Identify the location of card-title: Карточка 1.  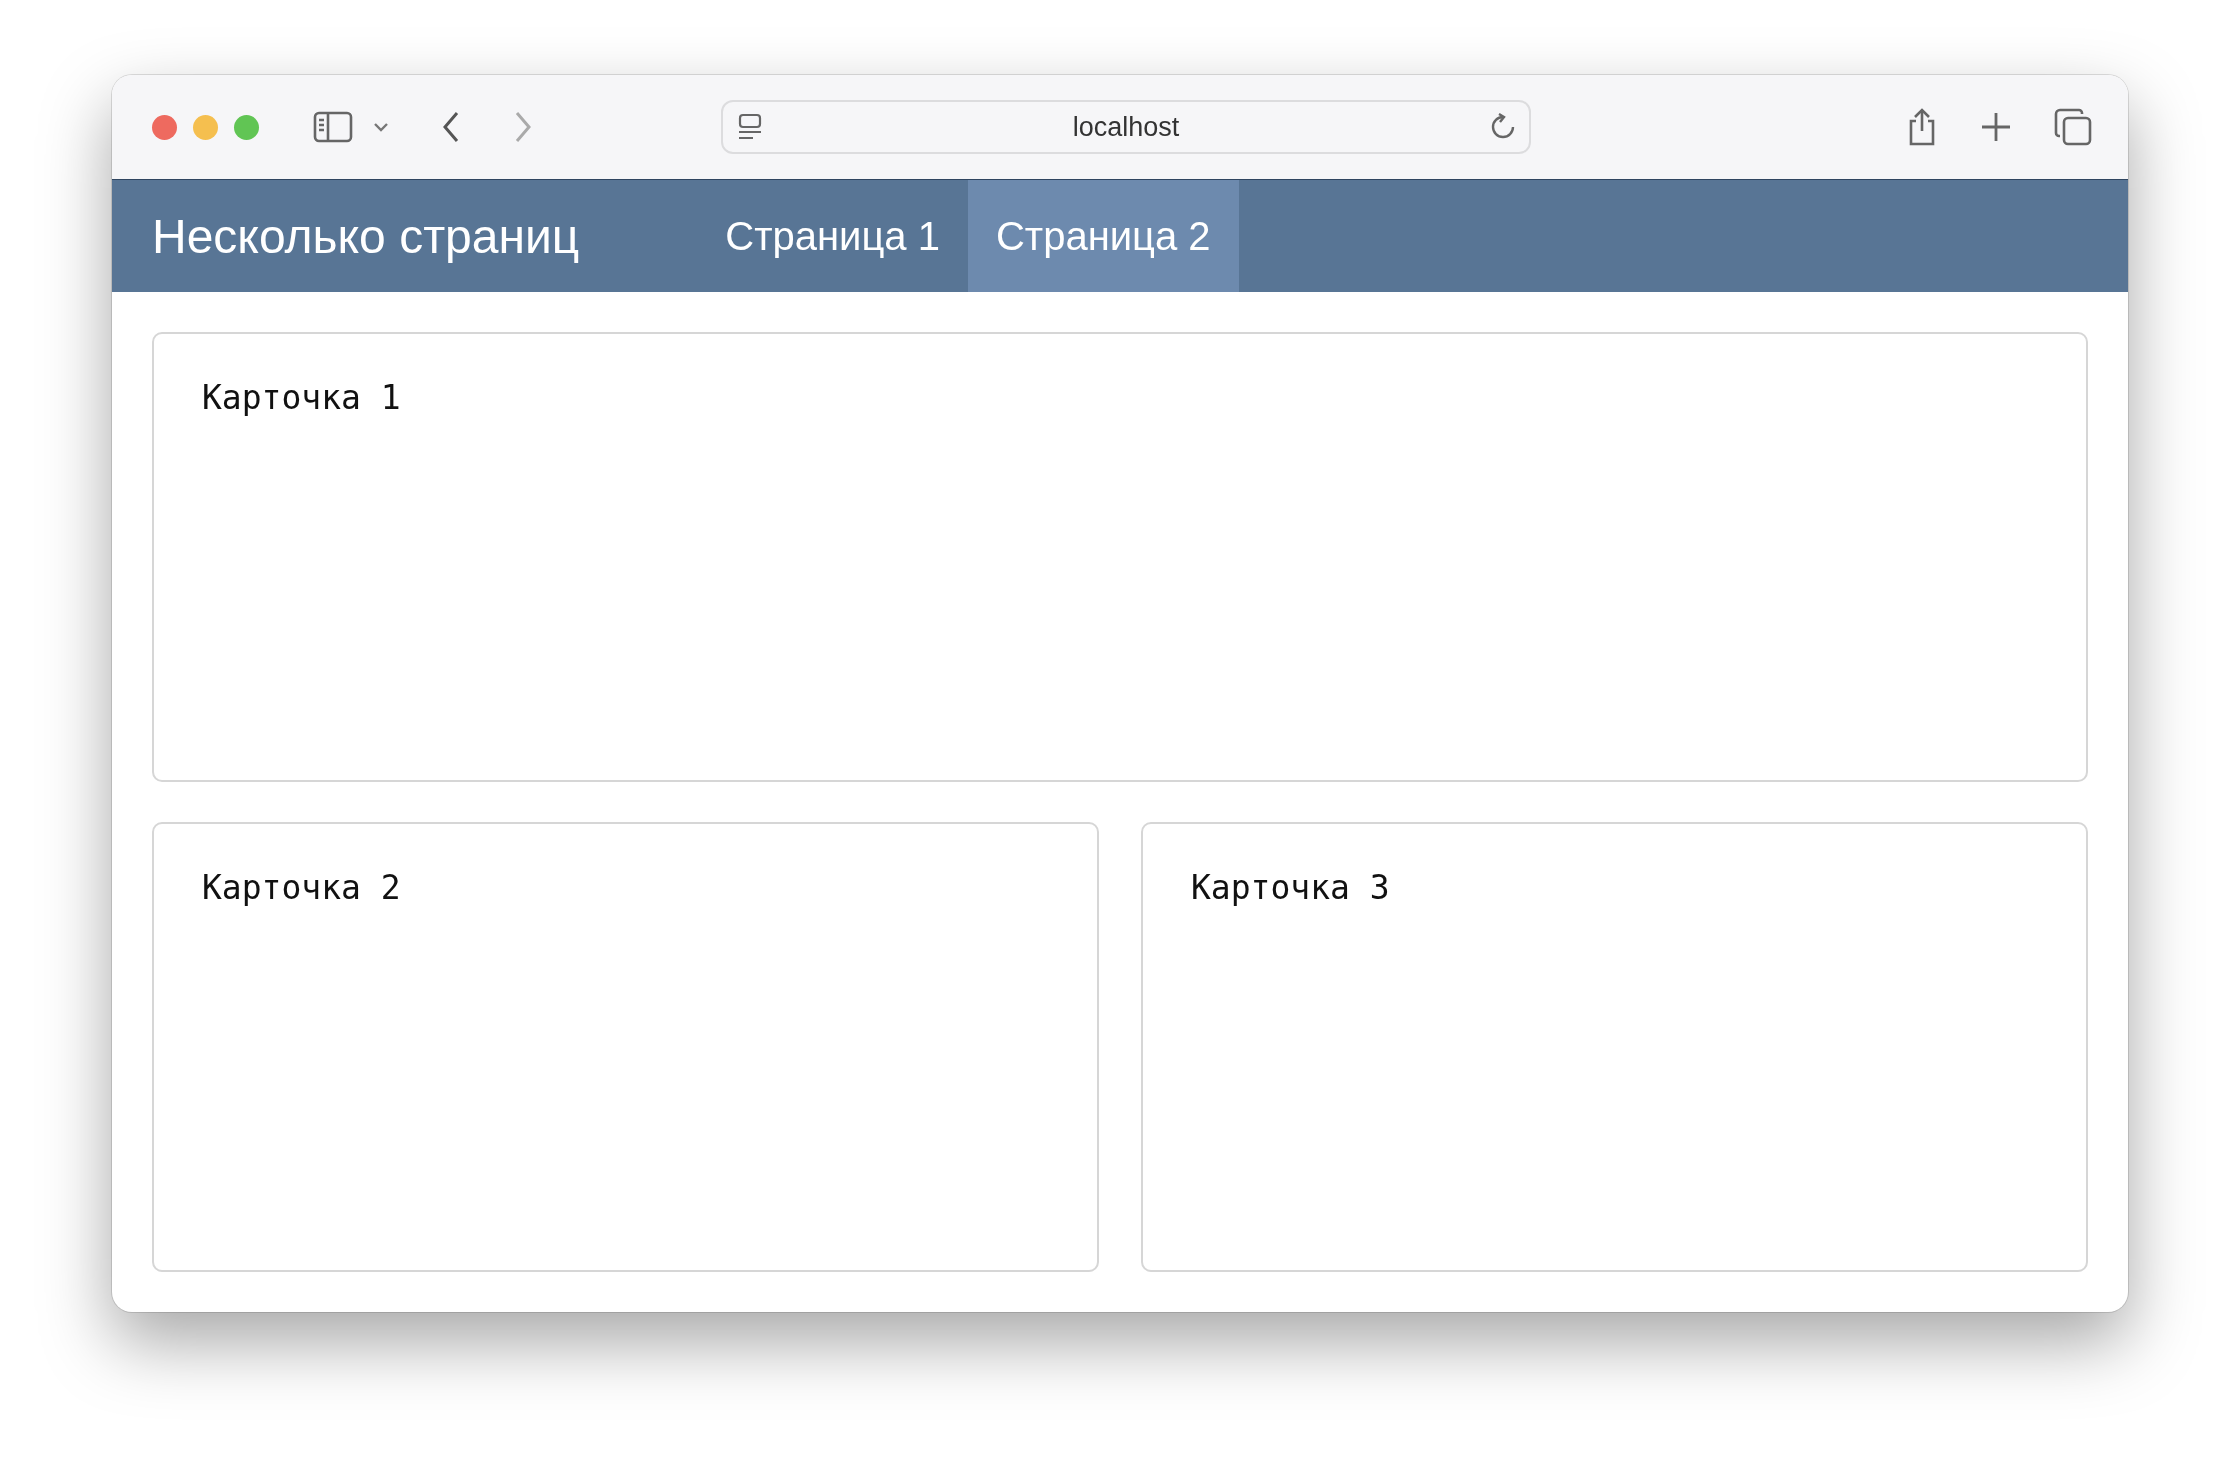
(301, 397).